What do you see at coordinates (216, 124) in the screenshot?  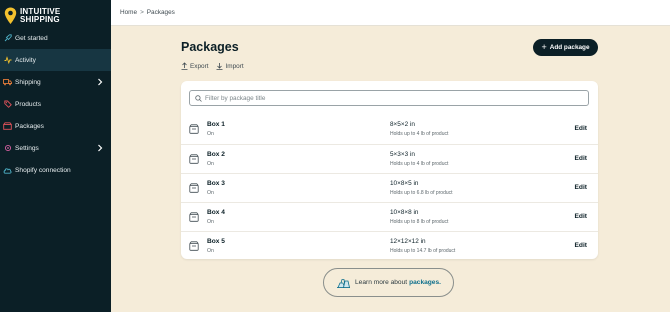 I see `package-name: Box 1` at bounding box center [216, 124].